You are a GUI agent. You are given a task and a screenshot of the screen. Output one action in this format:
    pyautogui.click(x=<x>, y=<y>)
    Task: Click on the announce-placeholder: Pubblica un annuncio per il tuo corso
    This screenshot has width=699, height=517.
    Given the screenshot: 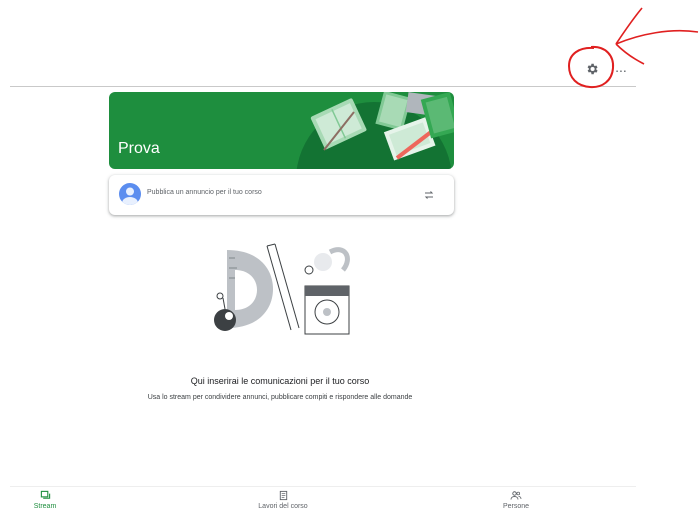 What is the action you would take?
    pyautogui.click(x=204, y=192)
    